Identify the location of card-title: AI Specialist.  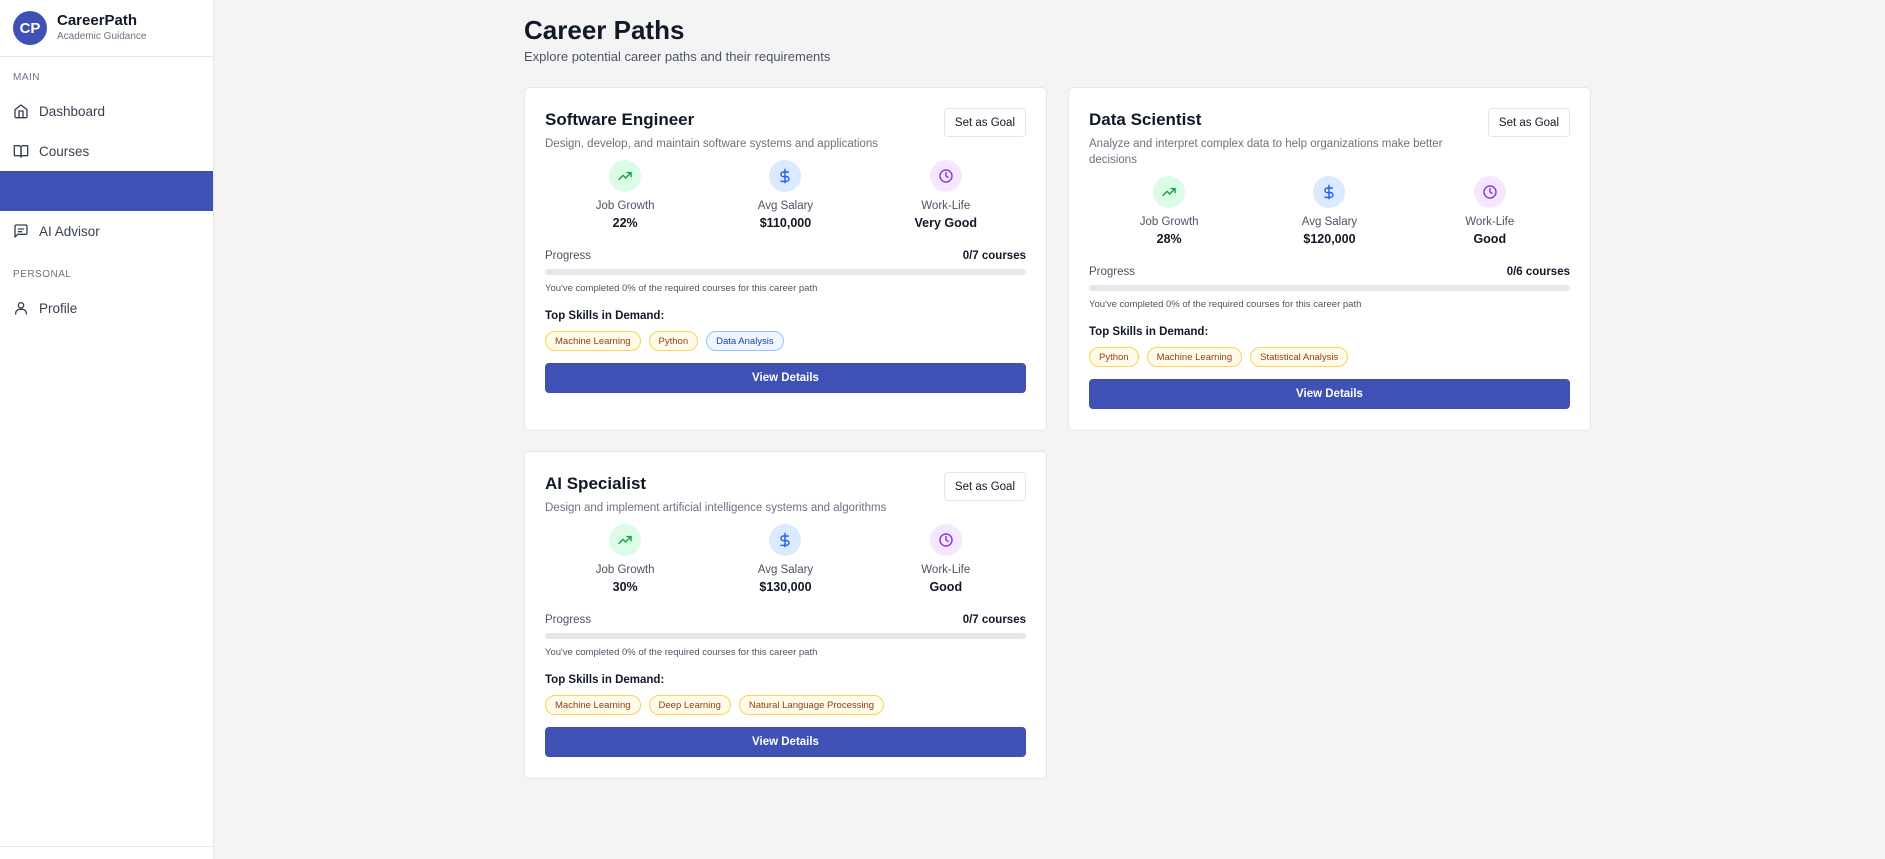
(596, 483).